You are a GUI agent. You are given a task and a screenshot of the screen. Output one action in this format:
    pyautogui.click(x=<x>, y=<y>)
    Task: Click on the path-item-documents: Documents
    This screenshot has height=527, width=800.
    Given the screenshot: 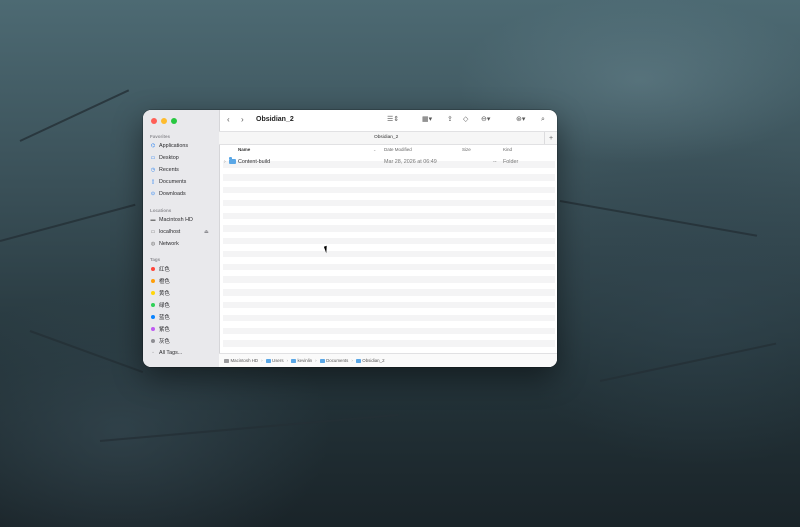 What is the action you would take?
    pyautogui.click(x=334, y=360)
    